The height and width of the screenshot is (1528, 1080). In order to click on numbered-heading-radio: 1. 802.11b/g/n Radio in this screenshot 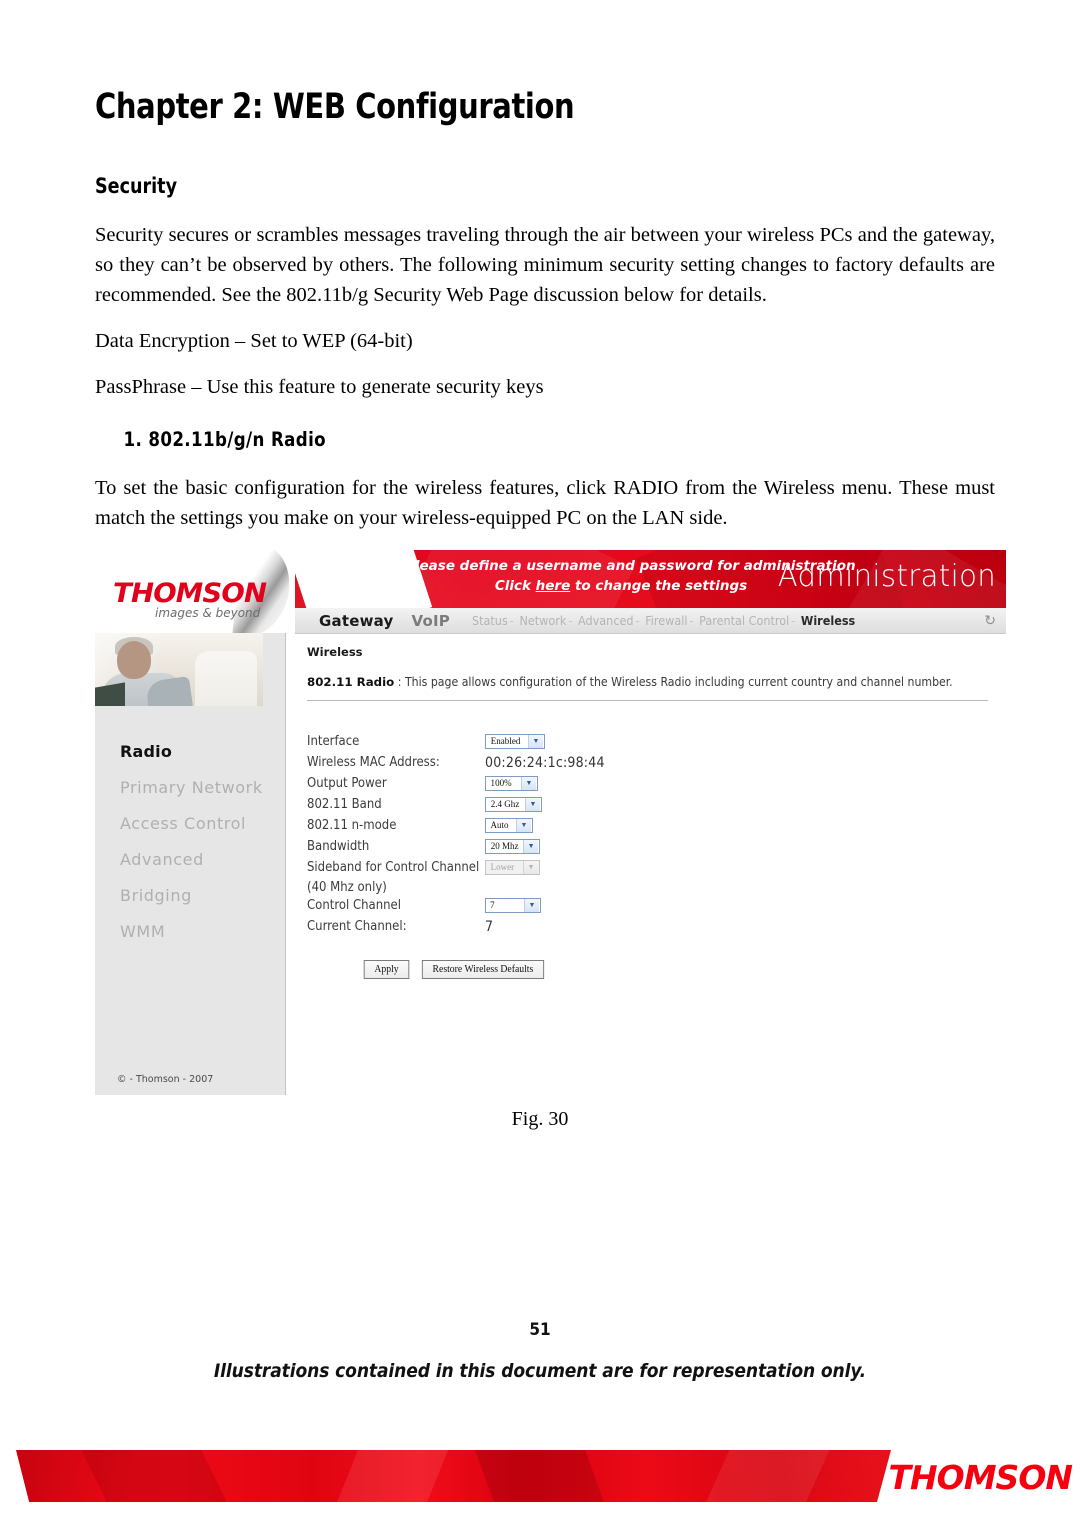, I will do `click(225, 439)`.